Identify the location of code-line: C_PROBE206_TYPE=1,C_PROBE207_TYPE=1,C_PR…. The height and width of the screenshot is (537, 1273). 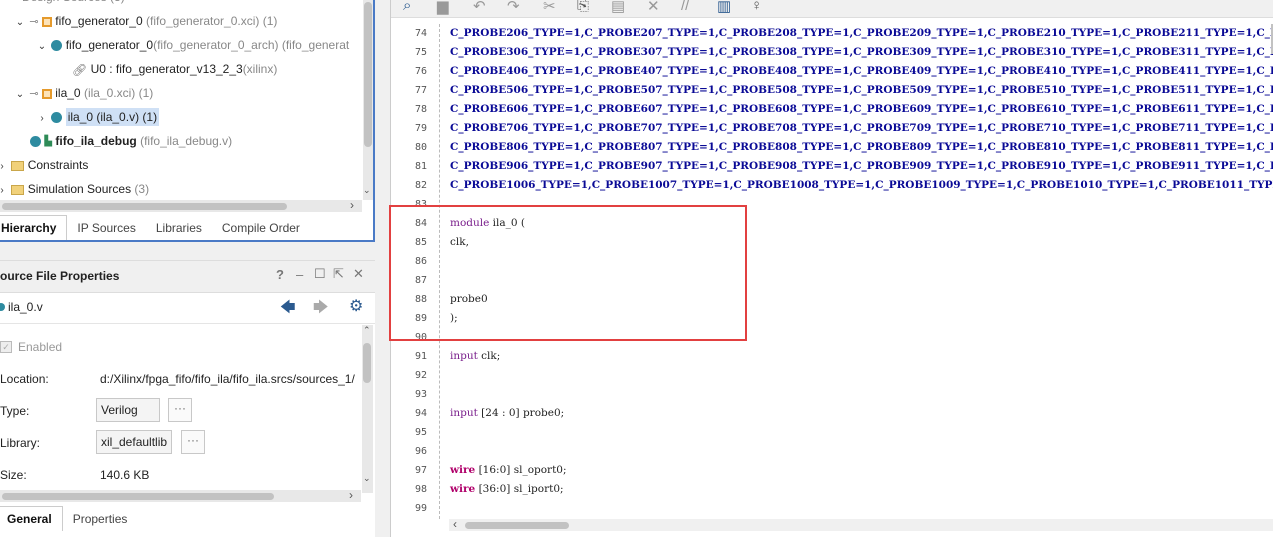
(861, 33).